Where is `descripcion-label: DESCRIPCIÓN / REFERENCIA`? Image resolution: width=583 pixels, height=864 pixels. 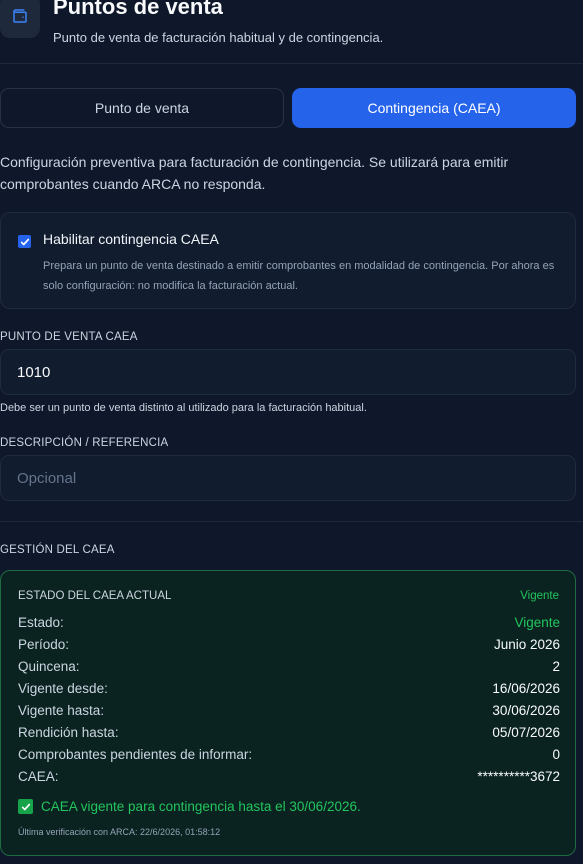 descripcion-label: DESCRIPCIÓN / REFERENCIA is located at coordinates (84, 443).